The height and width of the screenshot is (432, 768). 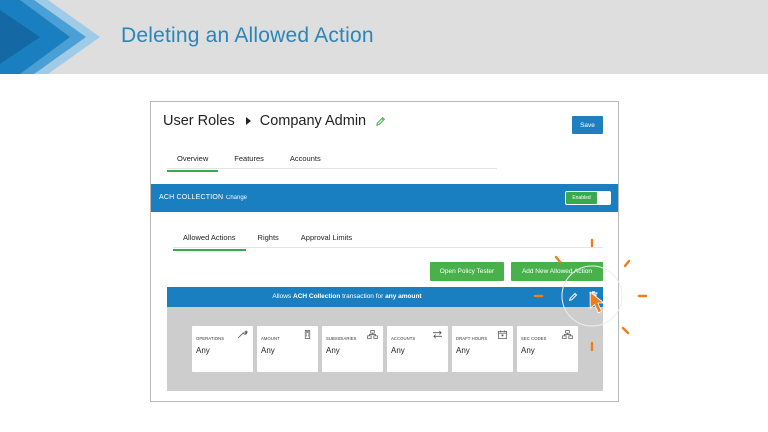 What do you see at coordinates (467, 271) in the screenshot?
I see `open-policy-tester-button: Open Policy Tester` at bounding box center [467, 271].